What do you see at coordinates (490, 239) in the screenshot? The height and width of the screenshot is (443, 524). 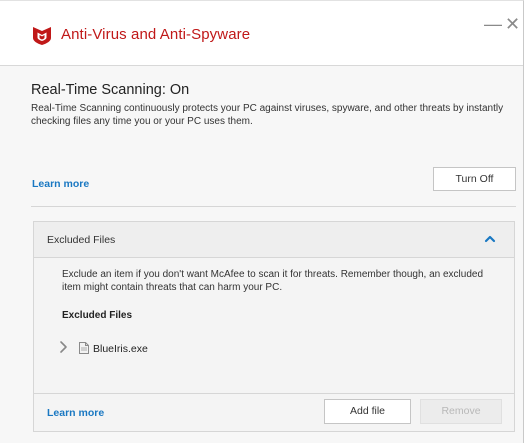 I see `chevron-up-icon` at bounding box center [490, 239].